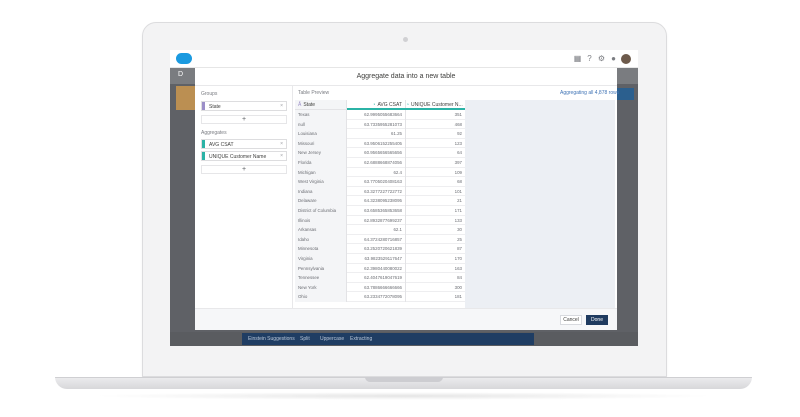 This screenshot has height=417, width=800. Describe the element at coordinates (458, 162) in the screenshot. I see `cell-unique-customer: 397` at that location.